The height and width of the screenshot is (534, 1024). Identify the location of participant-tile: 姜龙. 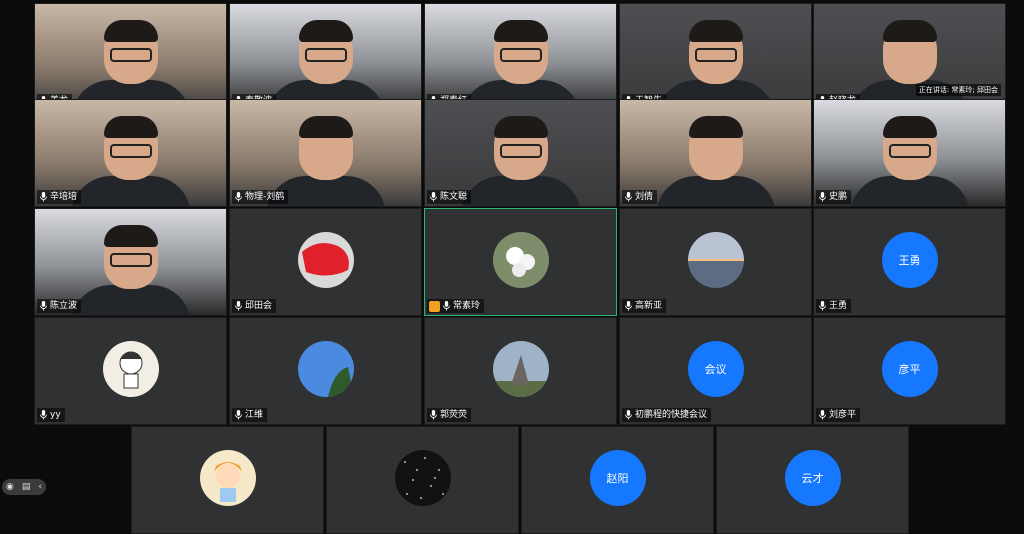
(130, 57).